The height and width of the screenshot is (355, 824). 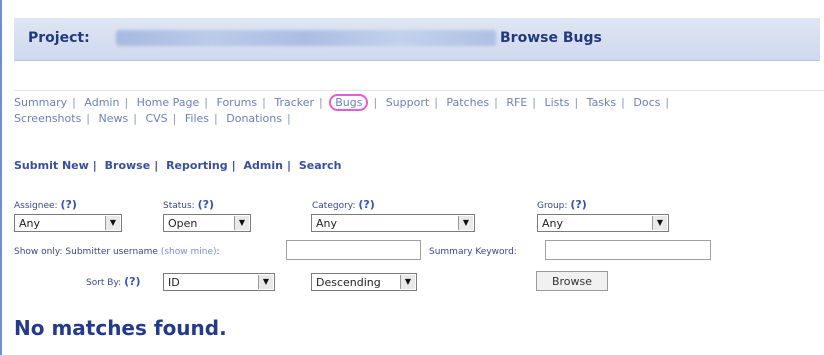 I want to click on assignee-label: Assignee: (?), so click(x=45, y=204).